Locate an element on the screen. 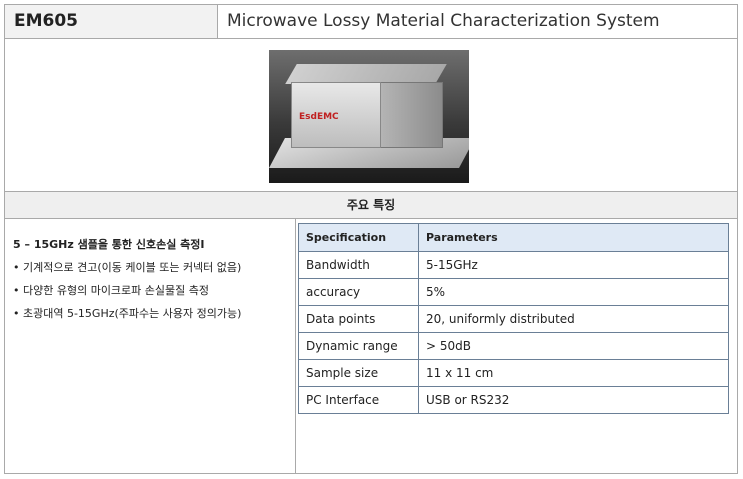 Image resolution: width=743 pixels, height=479 pixels. spec-name: accuracy is located at coordinates (358, 292).